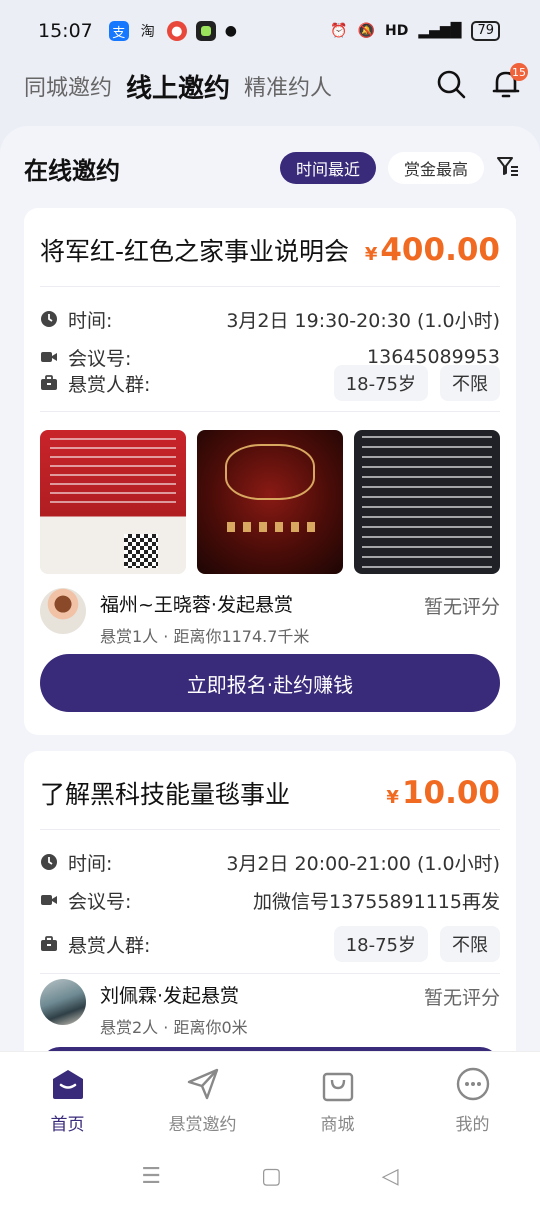 This screenshot has width=540, height=1206. Describe the element at coordinates (147, 32) in the screenshot. I see `taobao-icon: 淘` at that location.